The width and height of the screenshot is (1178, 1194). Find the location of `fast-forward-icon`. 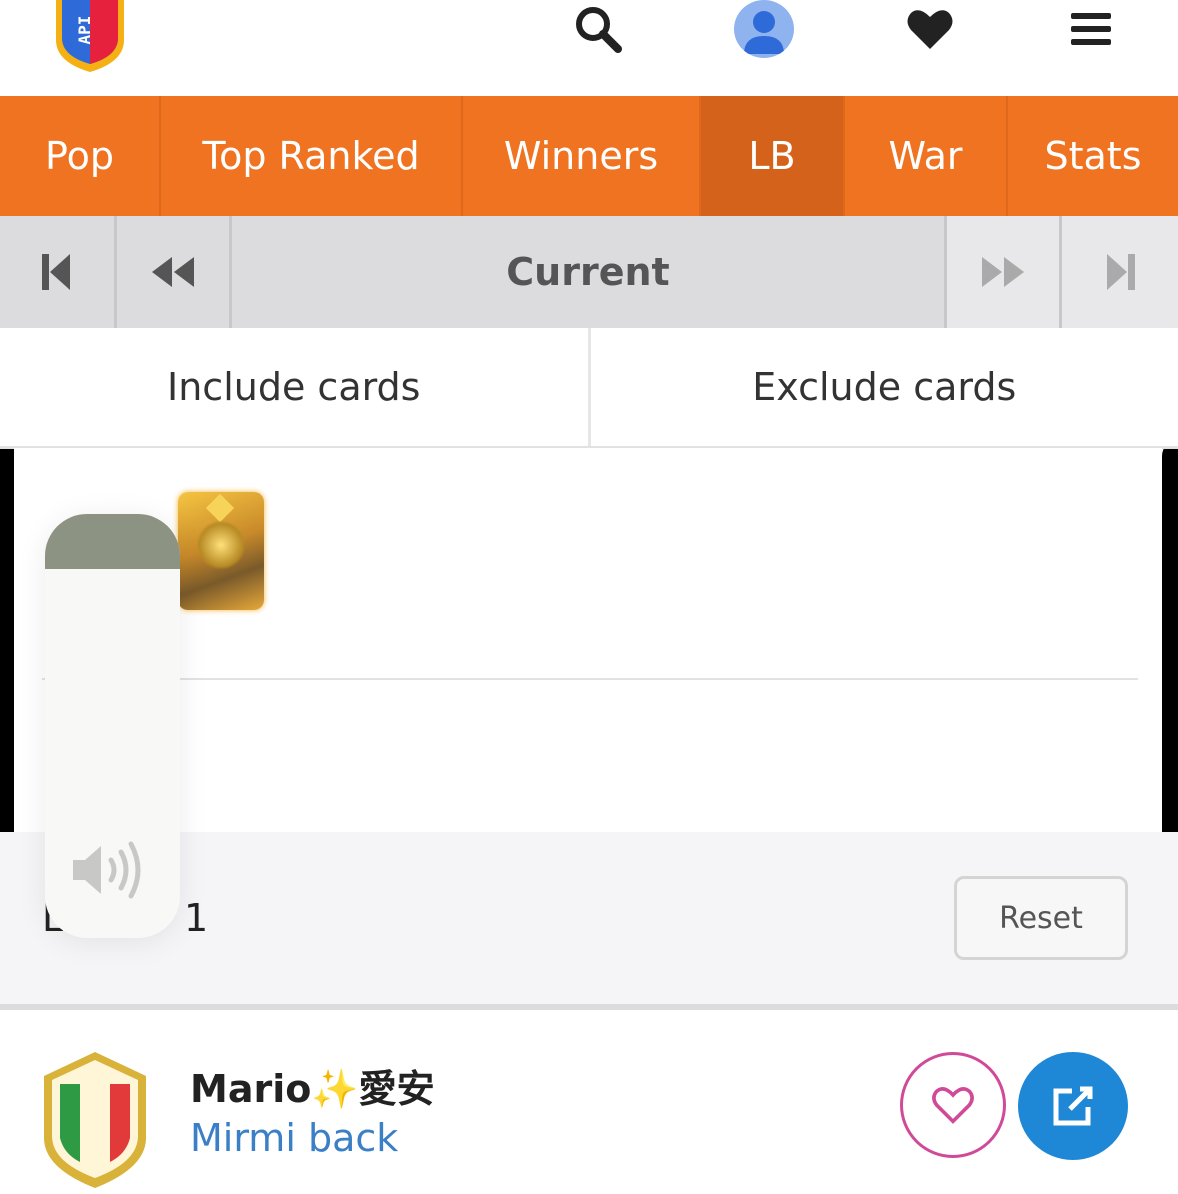

fast-forward-icon is located at coordinates (1003, 272).